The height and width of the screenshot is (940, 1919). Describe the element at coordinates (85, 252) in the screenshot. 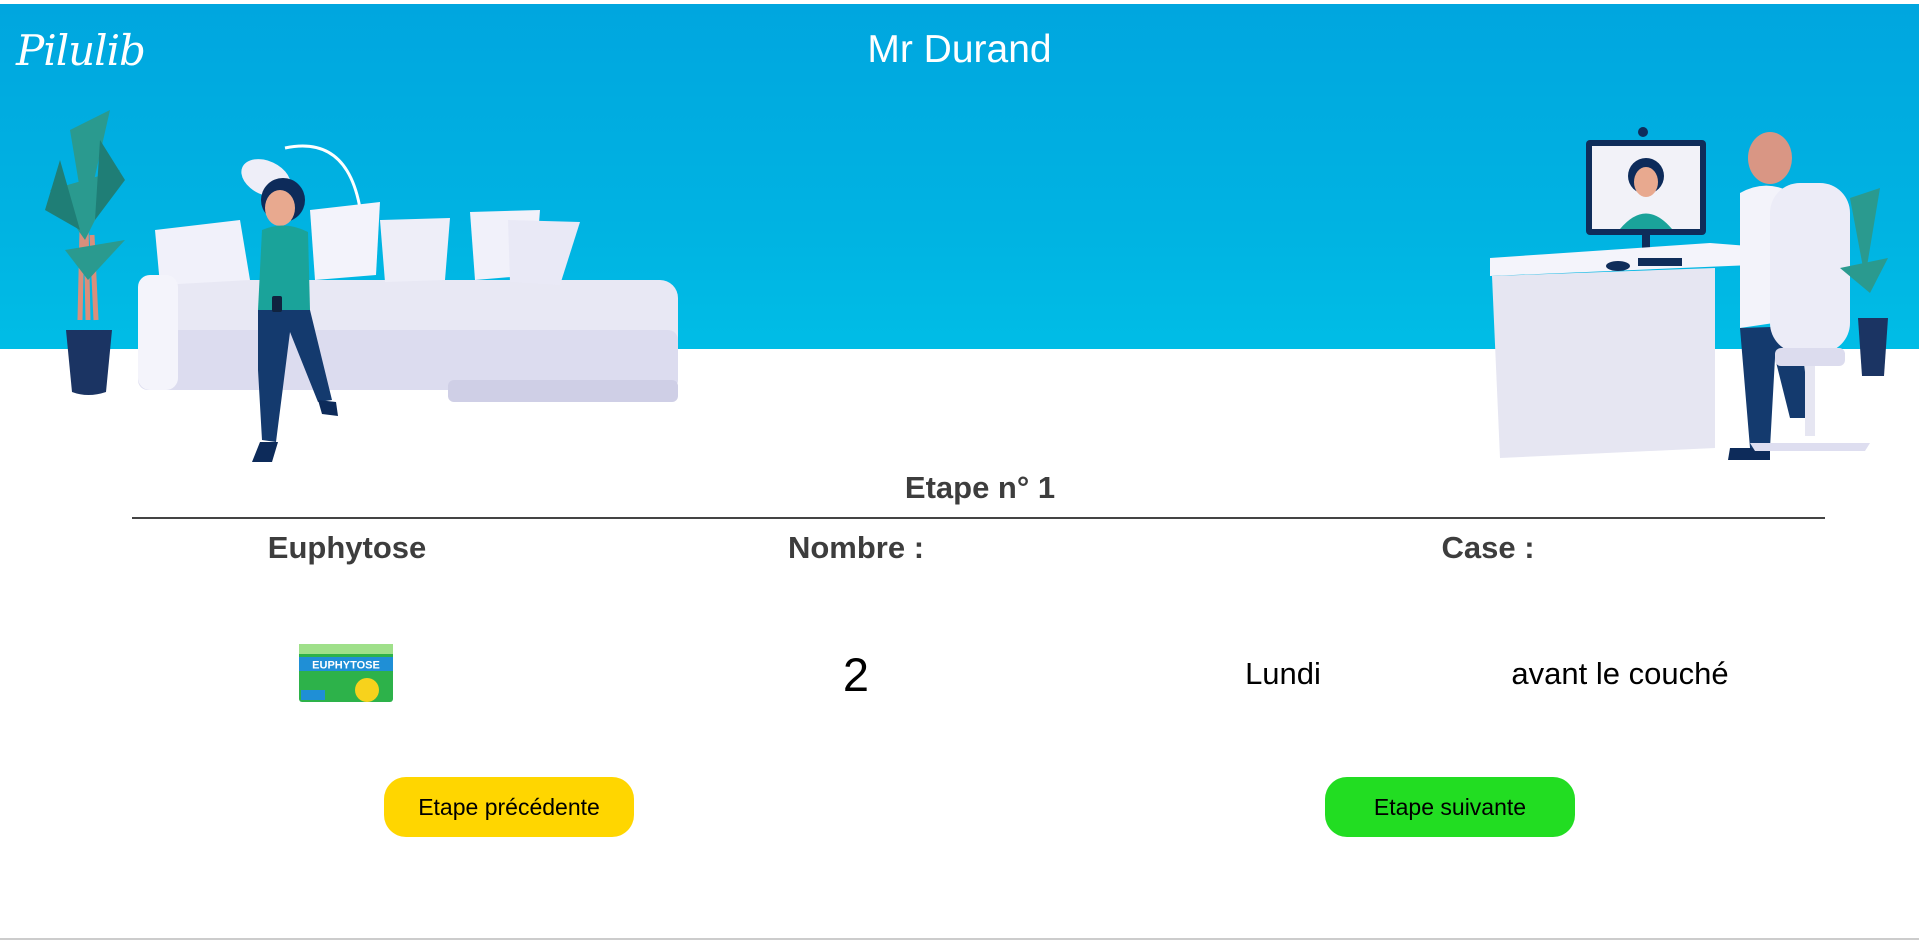

I see `plant-icon` at that location.